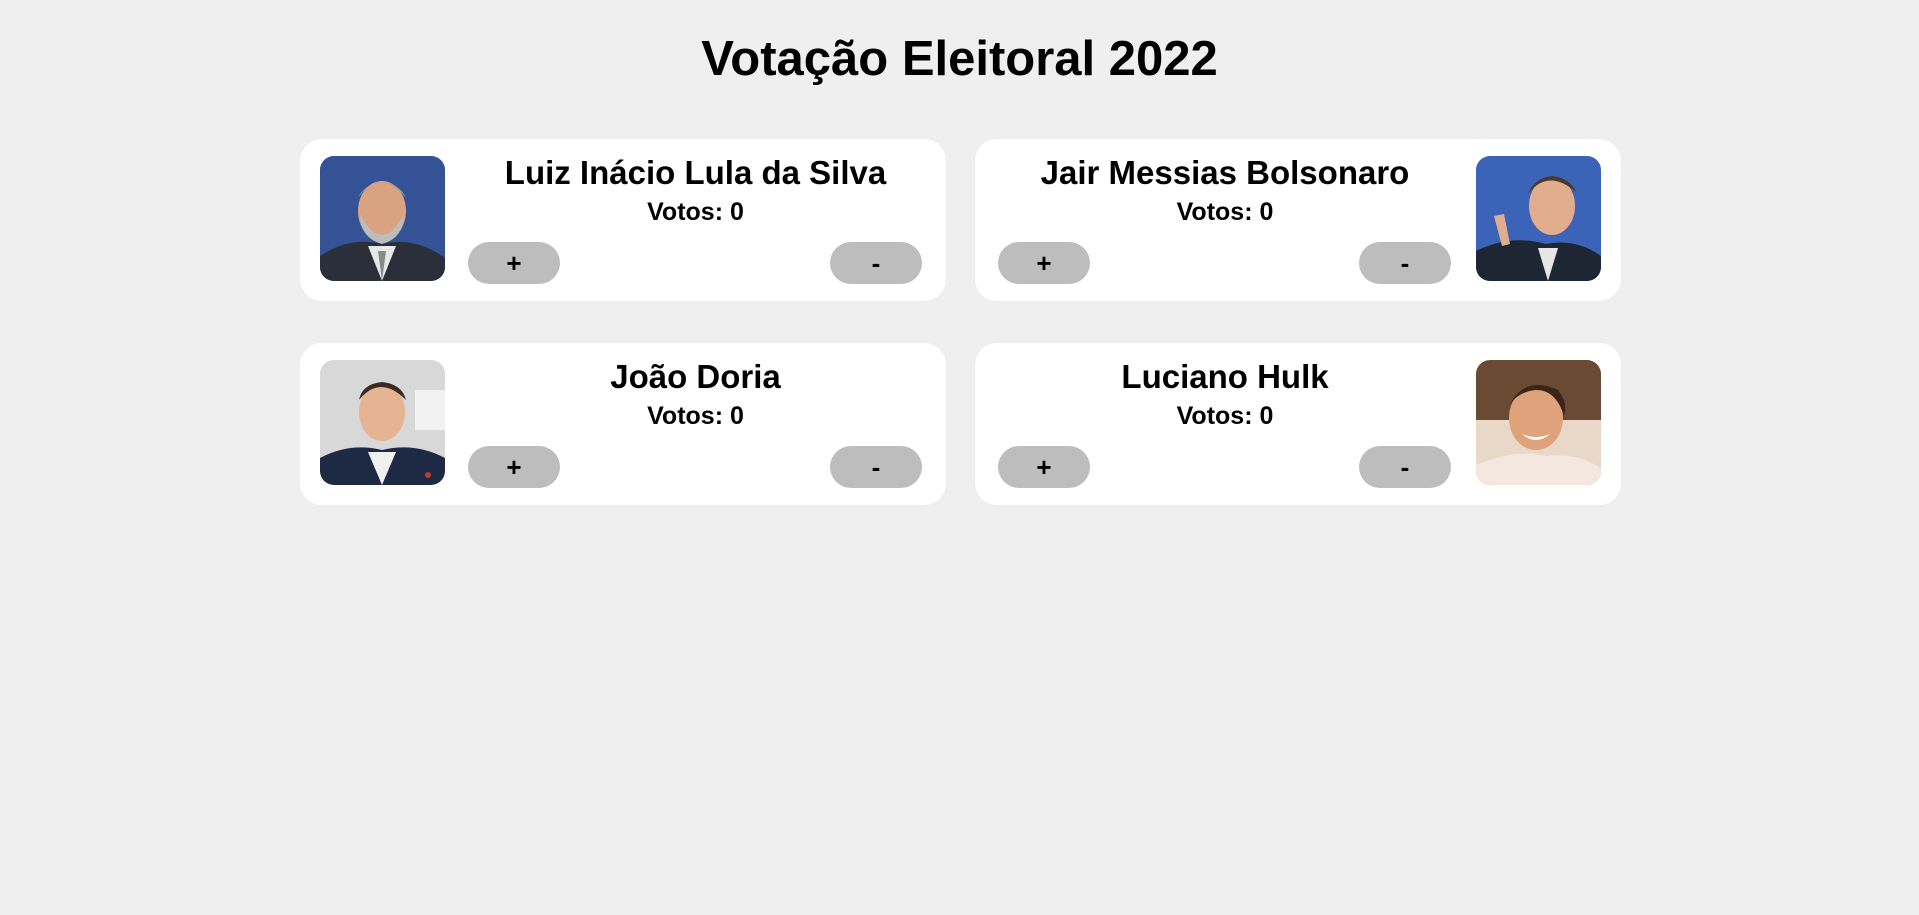 The height and width of the screenshot is (915, 1919). I want to click on candidate-card-doria: João Doria Votos: 0 + -, so click(623, 424).